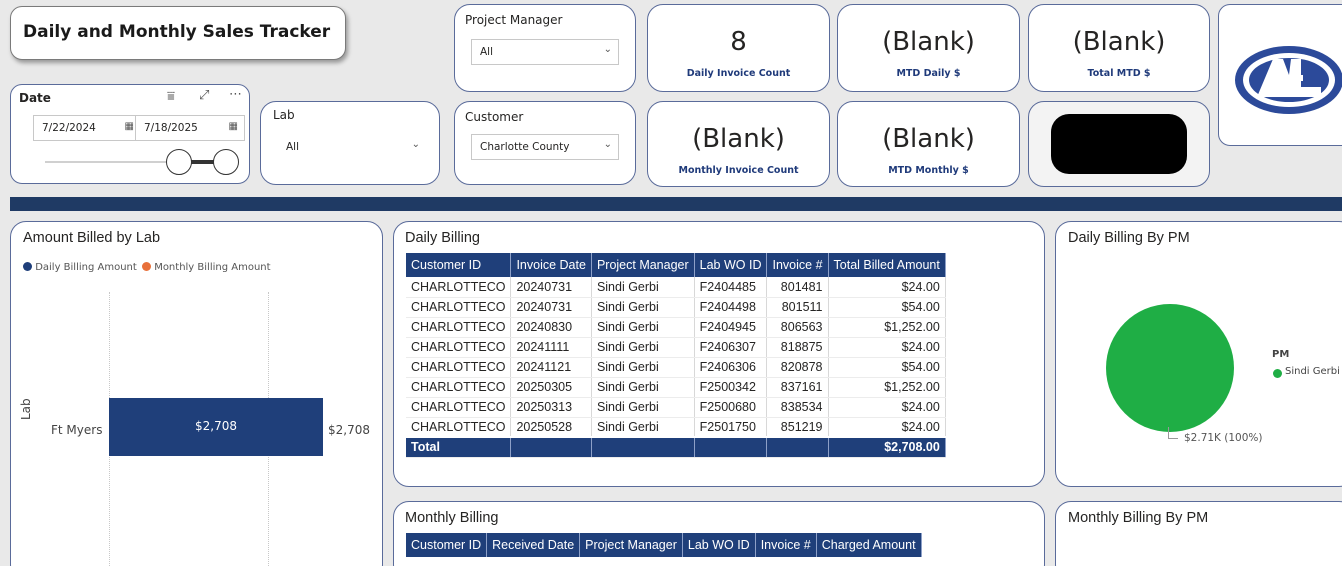 The width and height of the screenshot is (1342, 566). Describe the element at coordinates (869, 545) in the screenshot. I see `column-header: Charged Amount` at that location.